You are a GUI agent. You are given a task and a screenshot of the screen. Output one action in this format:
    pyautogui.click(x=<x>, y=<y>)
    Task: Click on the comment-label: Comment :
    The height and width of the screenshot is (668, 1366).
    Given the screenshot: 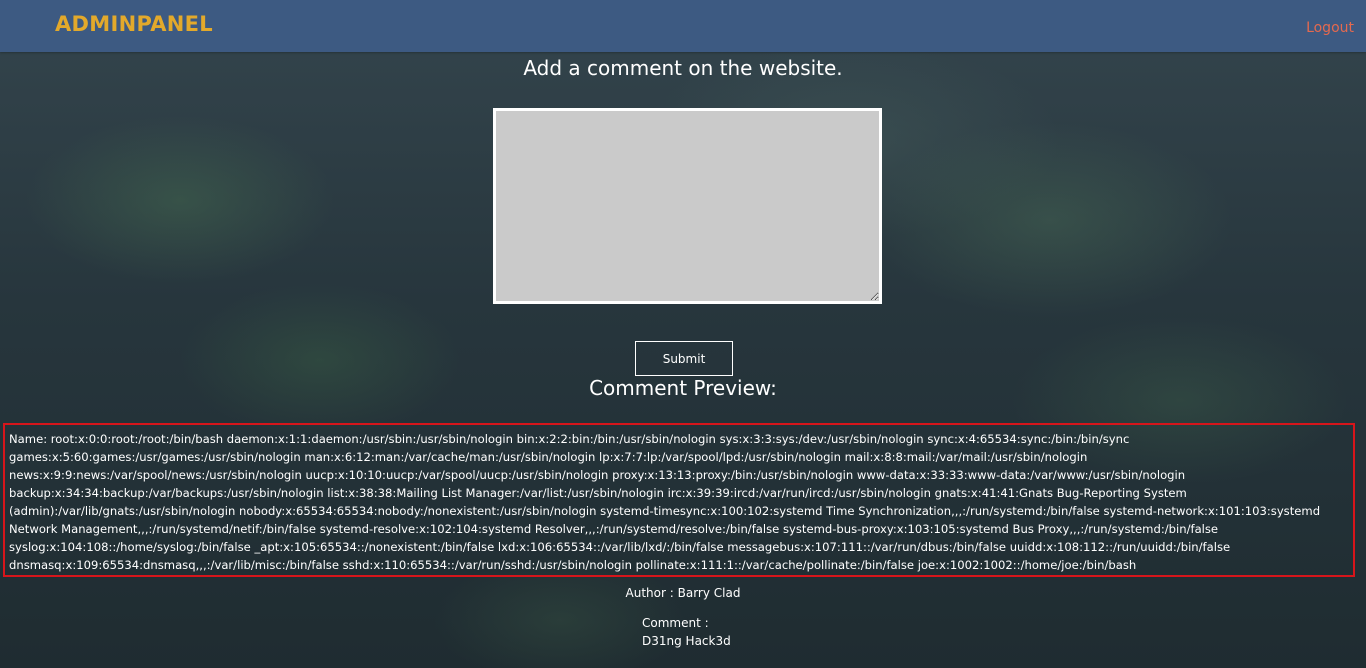 What is the action you would take?
    pyautogui.click(x=675, y=623)
    